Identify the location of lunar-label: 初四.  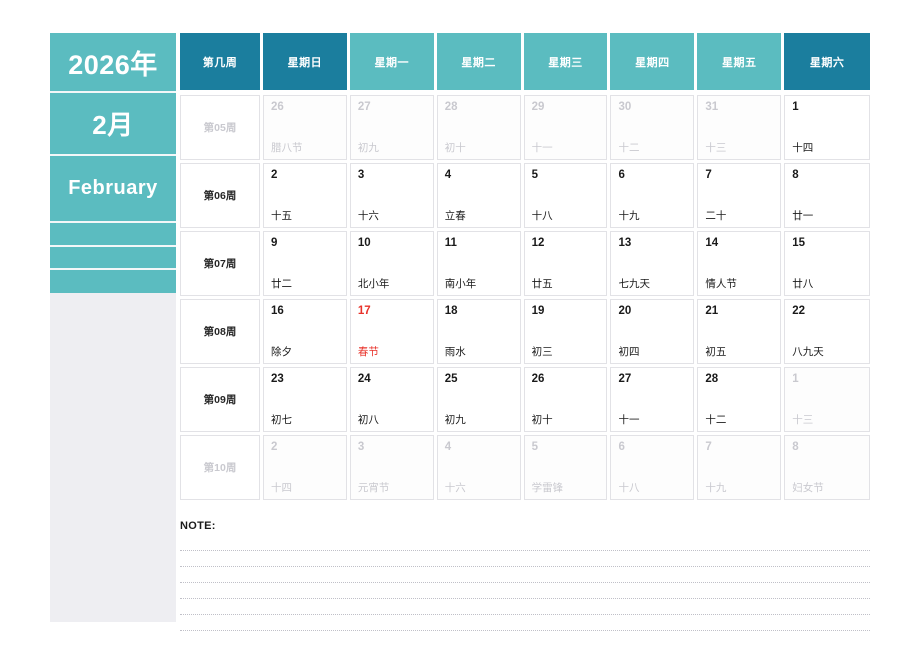
(629, 352).